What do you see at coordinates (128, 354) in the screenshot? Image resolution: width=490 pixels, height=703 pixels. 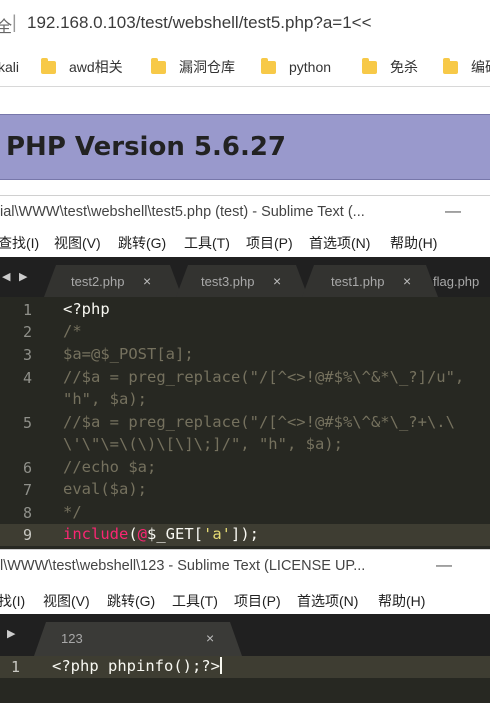 I see `code-line: $a=@$_POST[a];` at bounding box center [128, 354].